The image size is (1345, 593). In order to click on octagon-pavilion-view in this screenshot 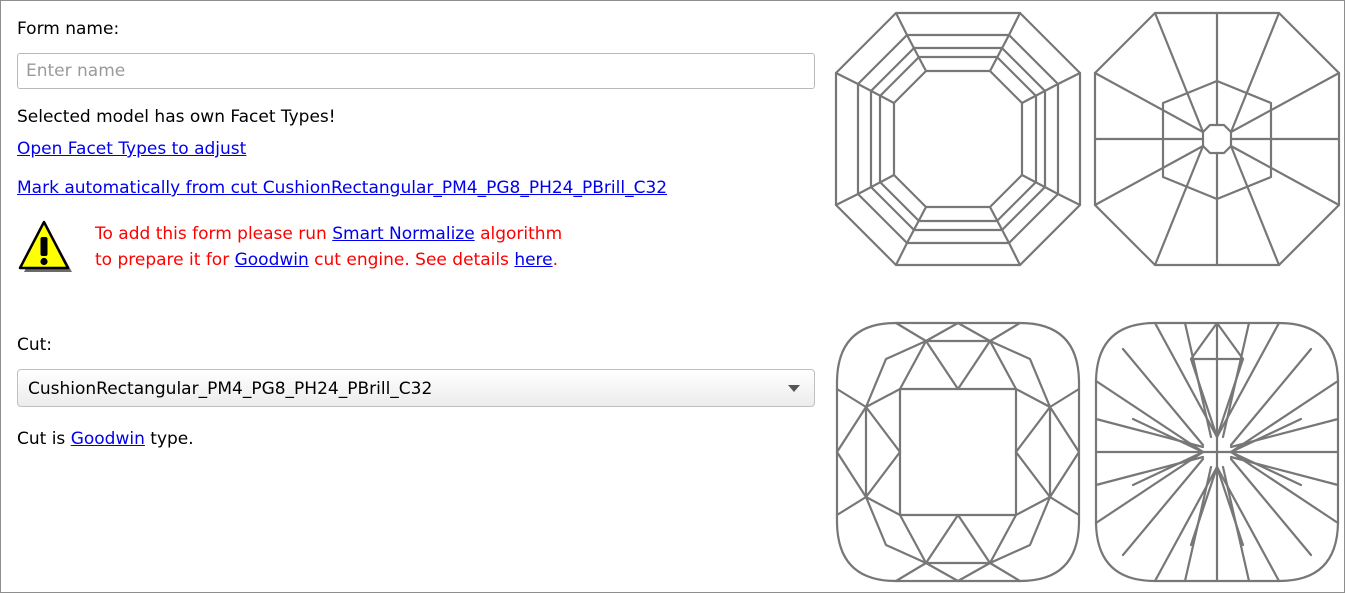, I will do `click(1217, 139)`.